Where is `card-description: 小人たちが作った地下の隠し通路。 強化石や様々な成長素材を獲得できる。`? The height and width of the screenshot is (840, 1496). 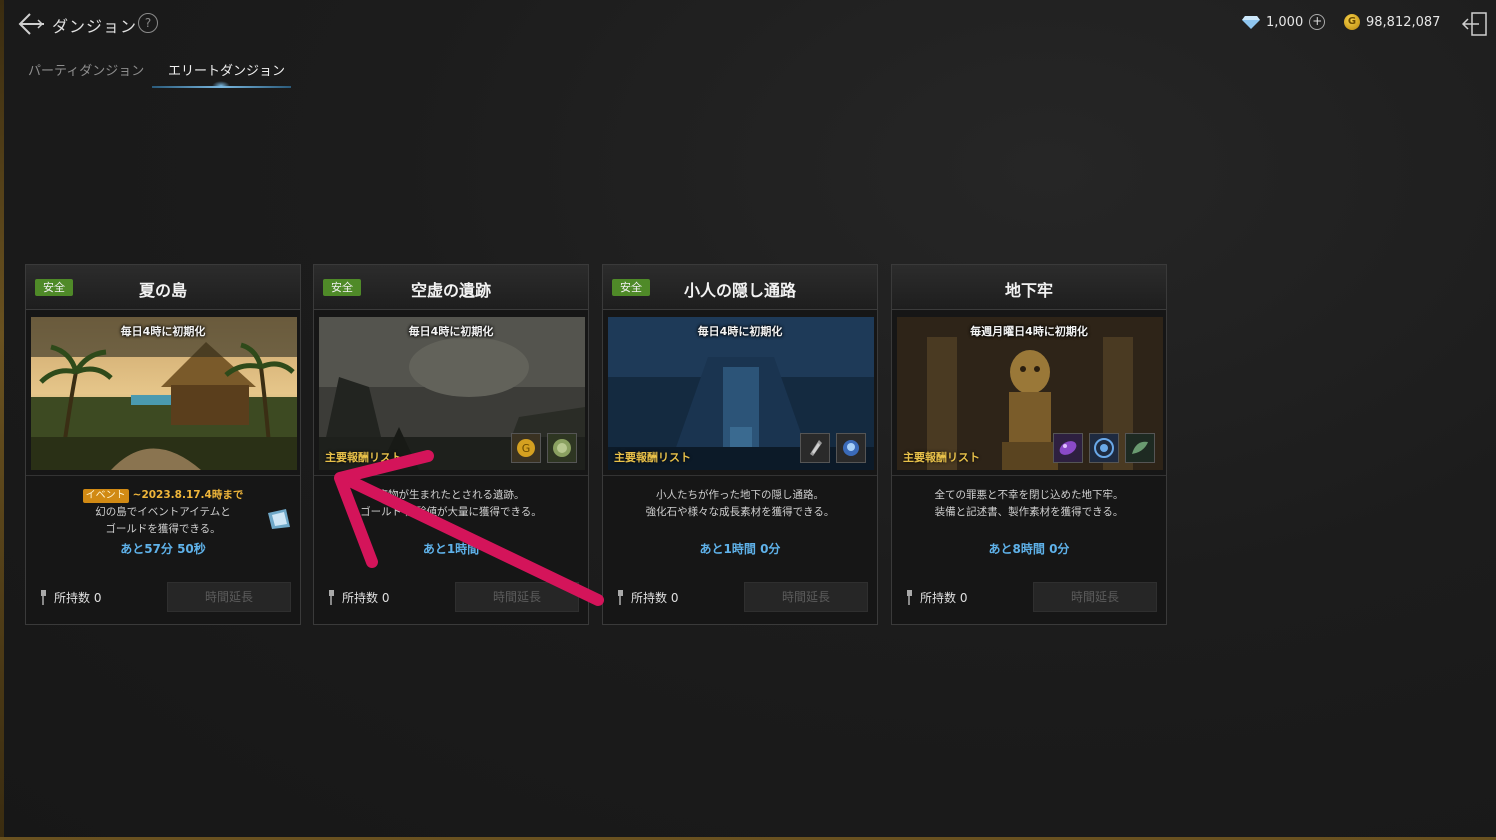 card-description: 小人たちが作った地下の隠し通路。 強化石や様々な成長素材を獲得できる。 is located at coordinates (740, 504).